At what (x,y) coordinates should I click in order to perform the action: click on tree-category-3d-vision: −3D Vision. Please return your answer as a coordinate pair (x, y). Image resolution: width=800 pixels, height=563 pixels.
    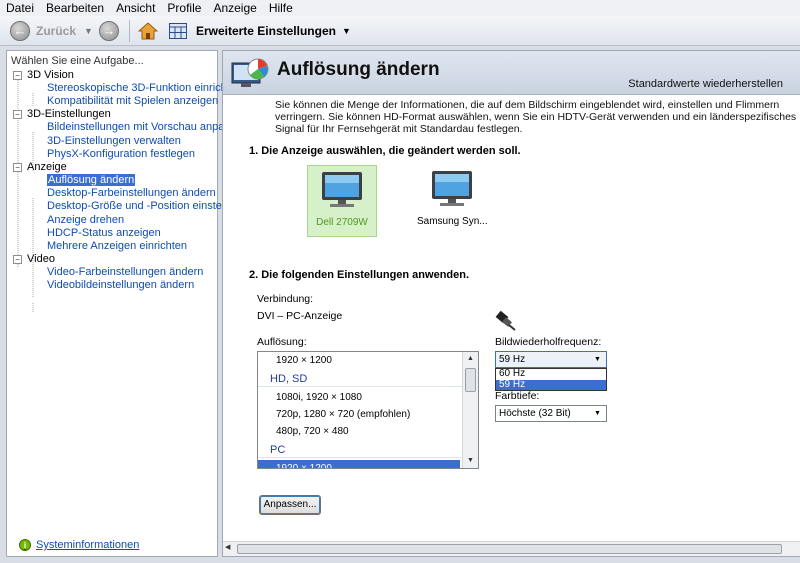
    Looking at the image, I should click on (113, 75).